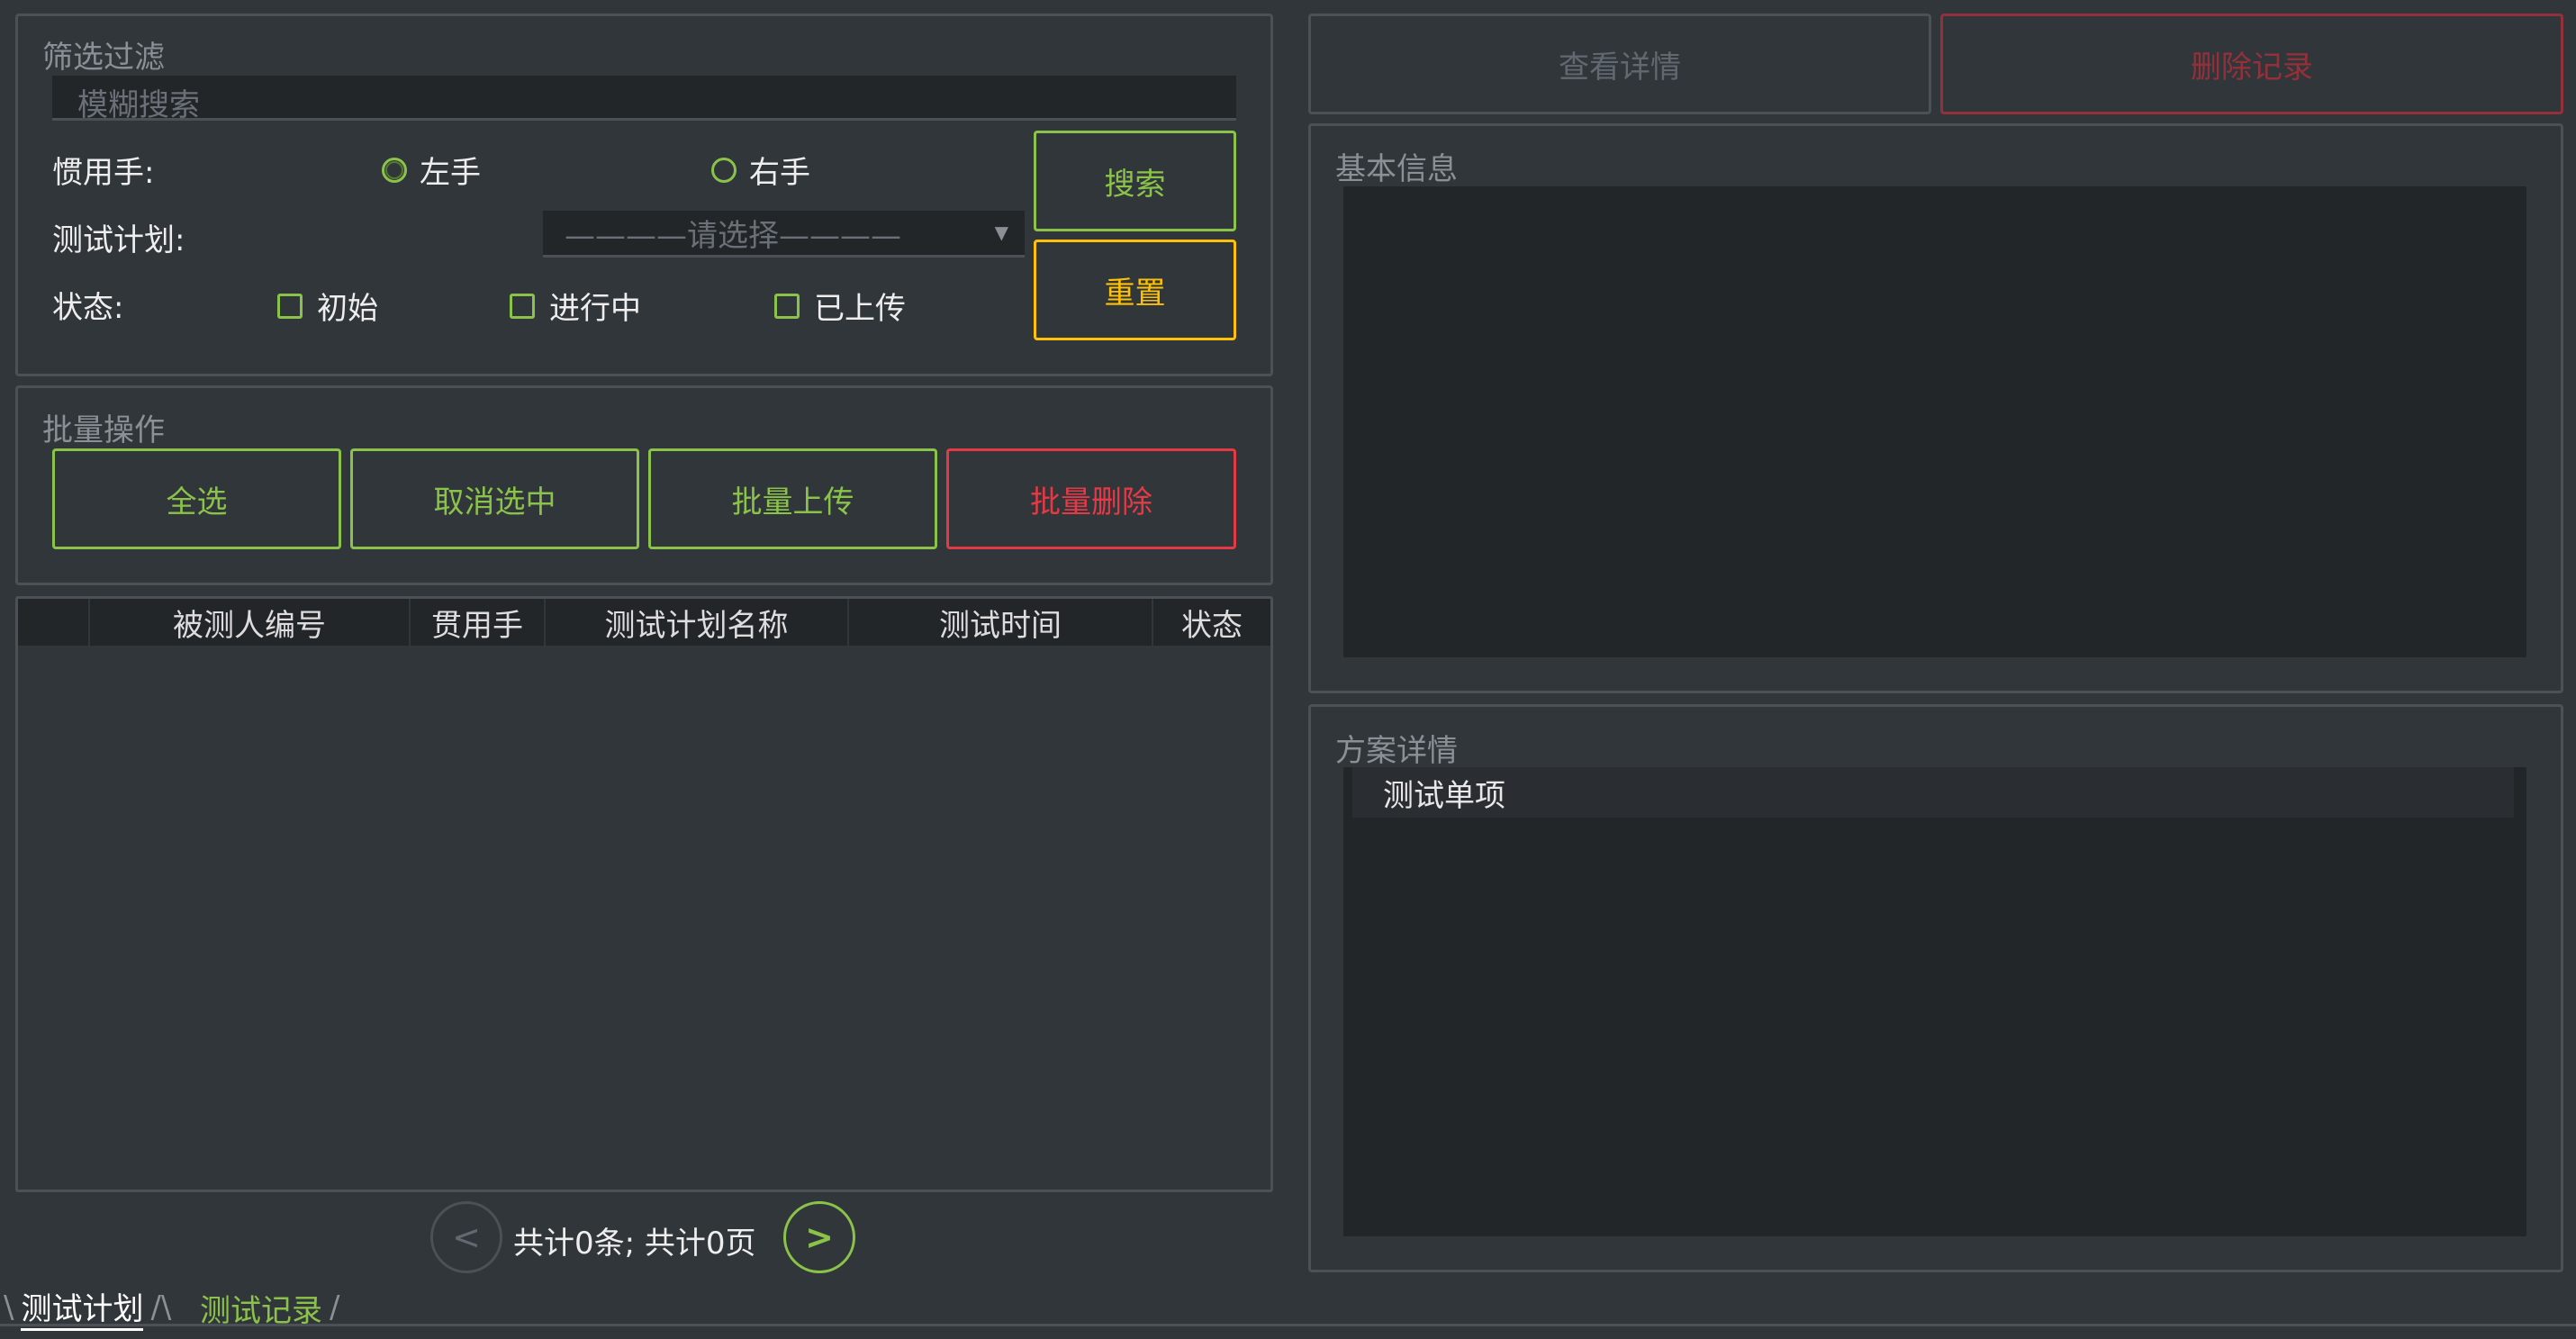 This screenshot has height=1339, width=2576. What do you see at coordinates (347, 309) in the screenshot?
I see `checkbox-initial-label: 初始` at bounding box center [347, 309].